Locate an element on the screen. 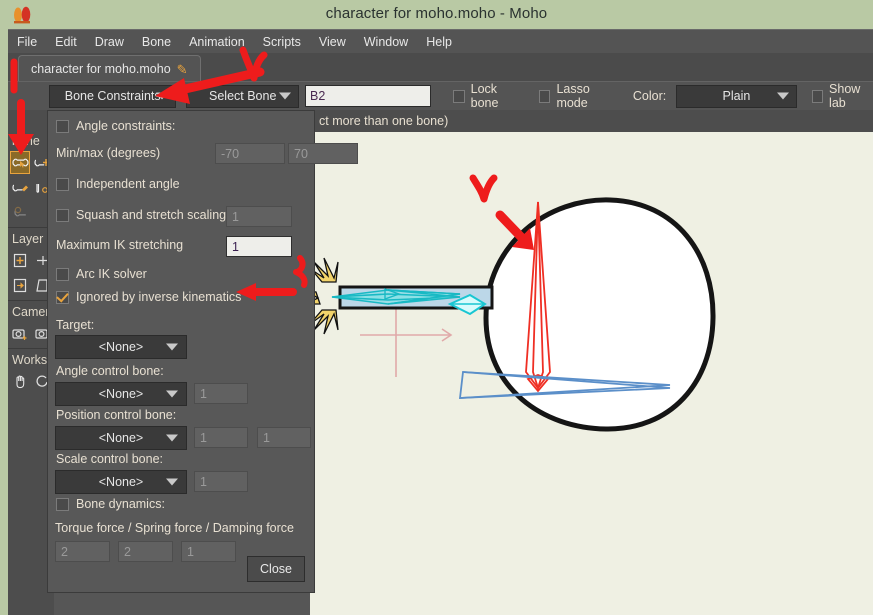 This screenshot has height=615, width=873. lasso-mode-checkbox: Lasso mode is located at coordinates (577, 96).